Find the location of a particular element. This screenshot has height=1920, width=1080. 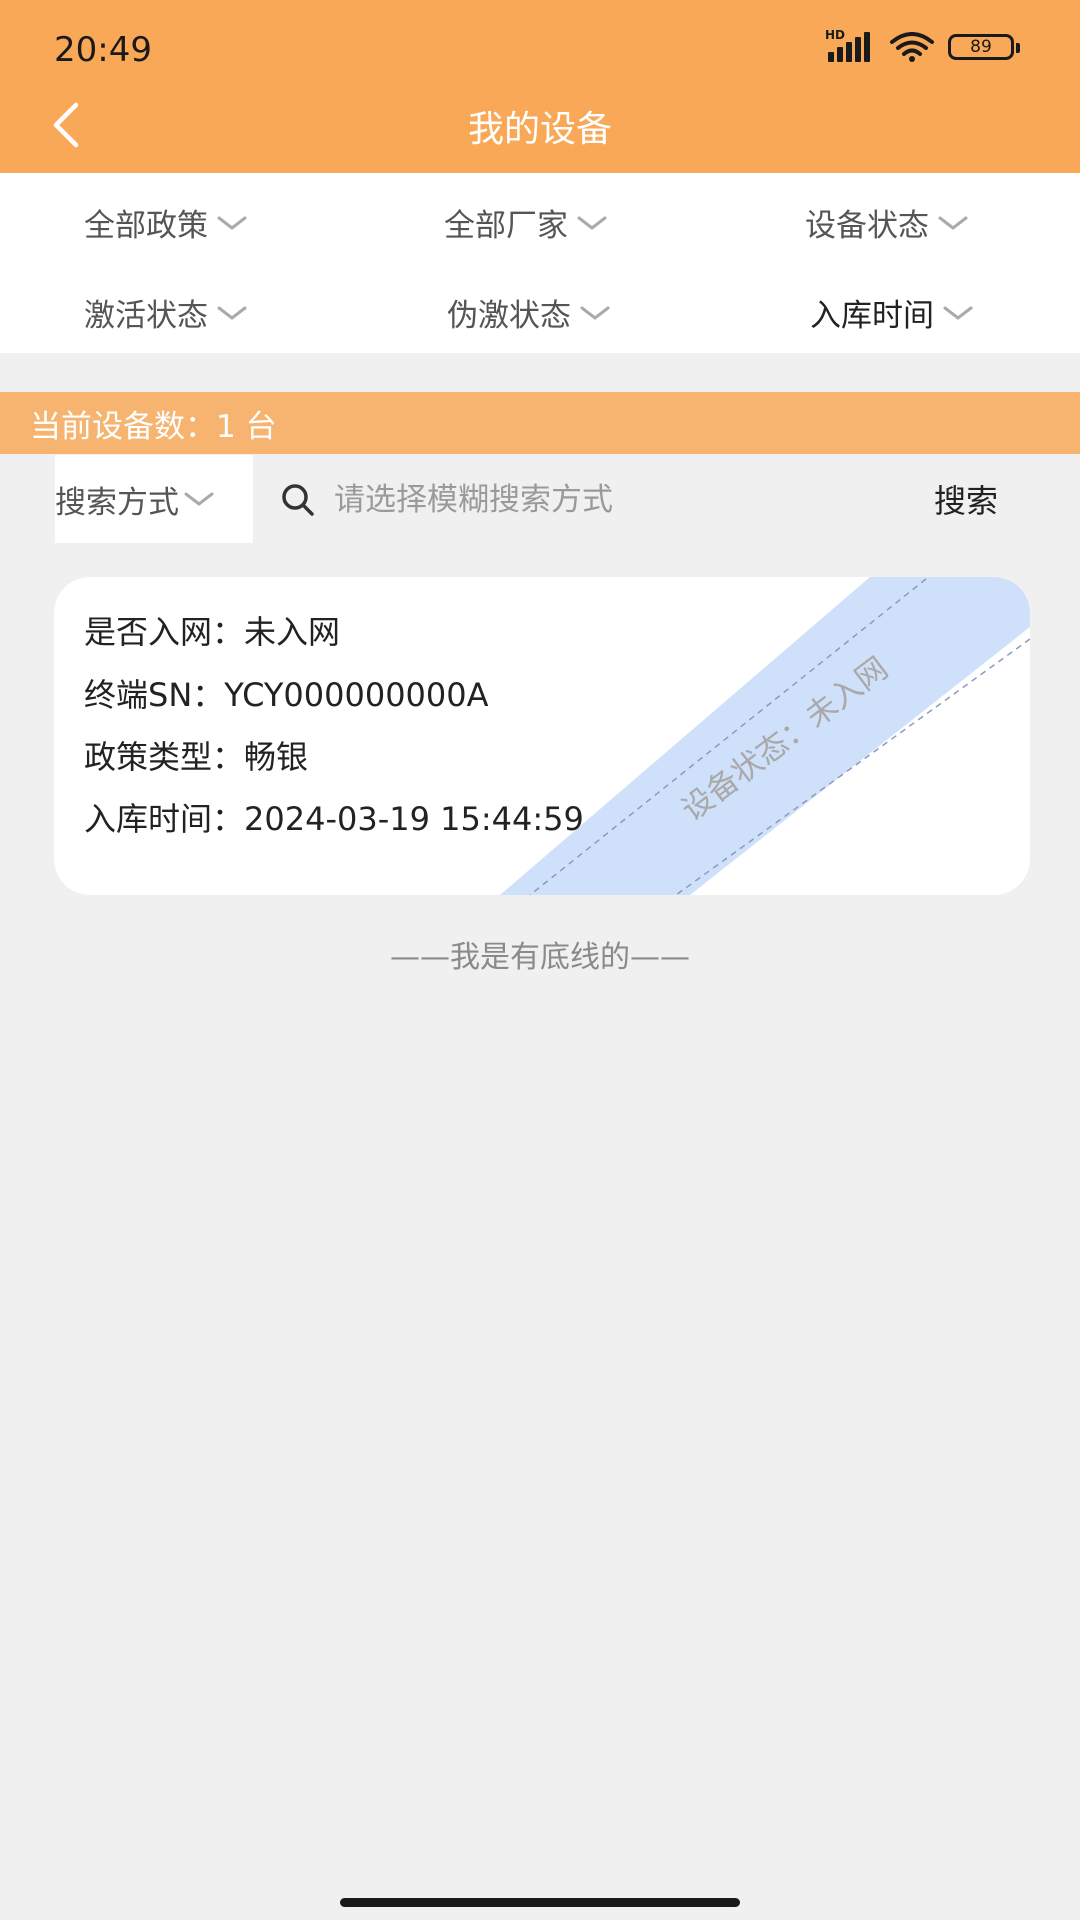

policy-row: 政策类型：畅银 is located at coordinates (196, 755).